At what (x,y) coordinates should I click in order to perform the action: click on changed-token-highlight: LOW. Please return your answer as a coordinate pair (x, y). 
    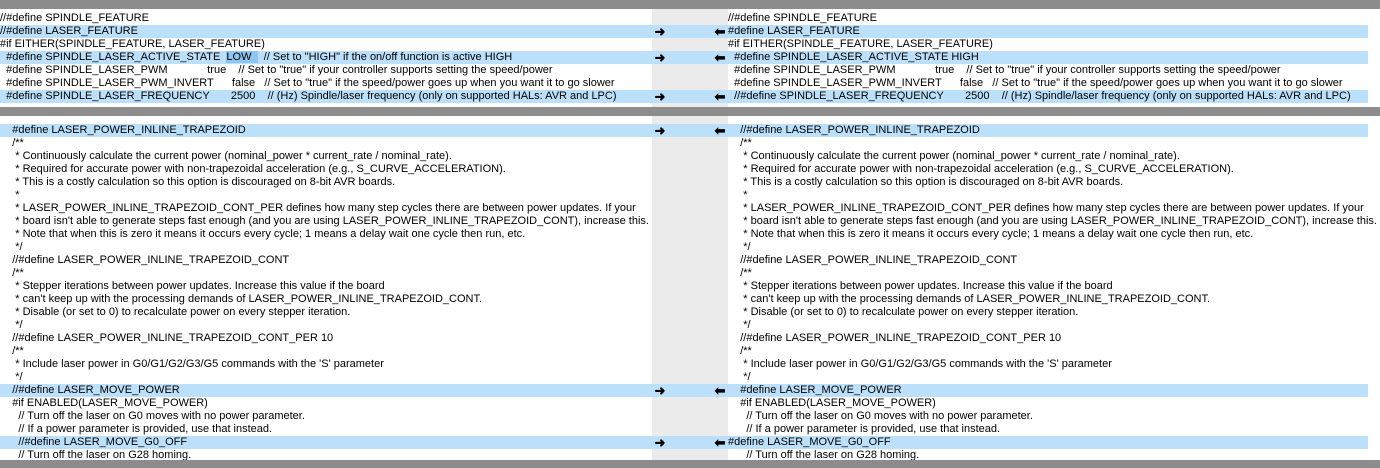
    Looking at the image, I should click on (242, 57).